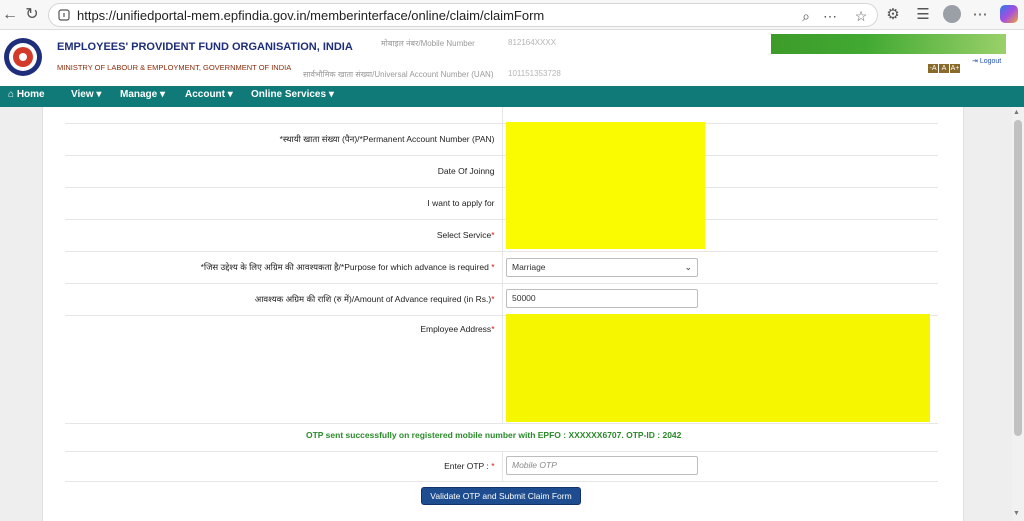 Image resolution: width=1024 pixels, height=521 pixels. What do you see at coordinates (534, 465) in the screenshot?
I see `otp-input-placeholder: Mobile OTP` at bounding box center [534, 465].